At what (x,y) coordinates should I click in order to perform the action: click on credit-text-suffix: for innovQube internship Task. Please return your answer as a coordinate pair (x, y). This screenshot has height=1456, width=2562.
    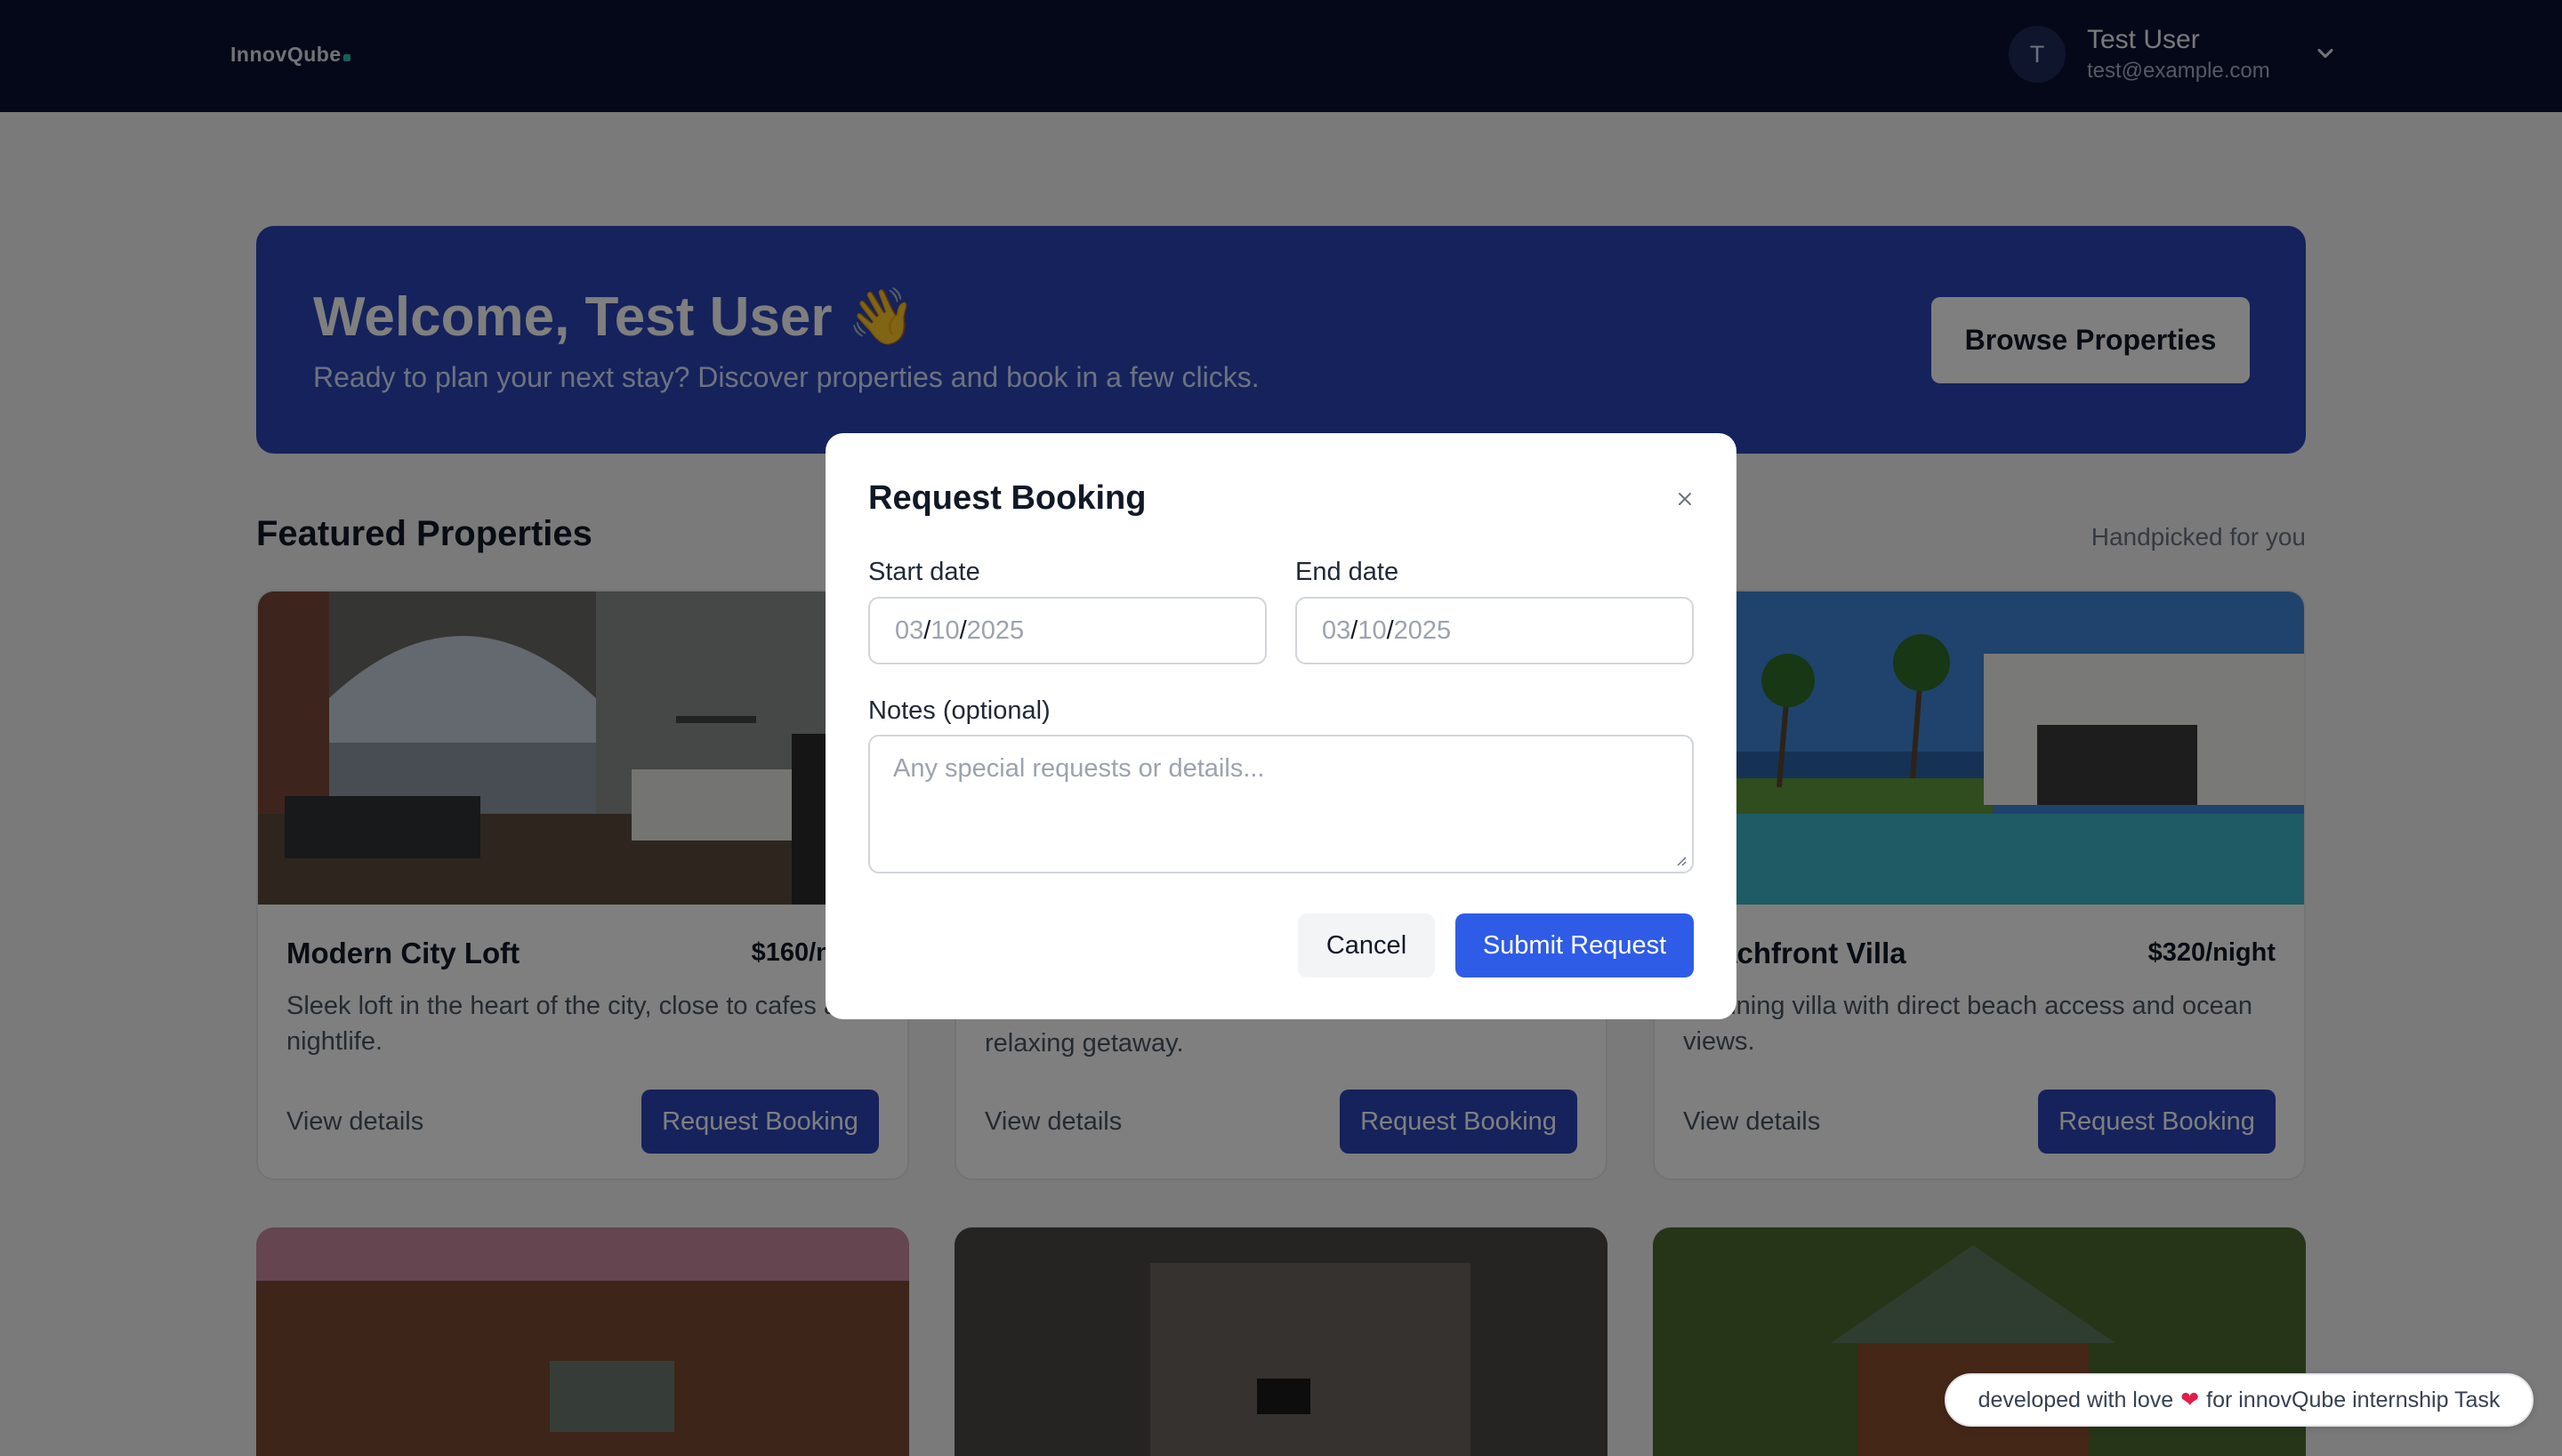
    Looking at the image, I should click on (2353, 1399).